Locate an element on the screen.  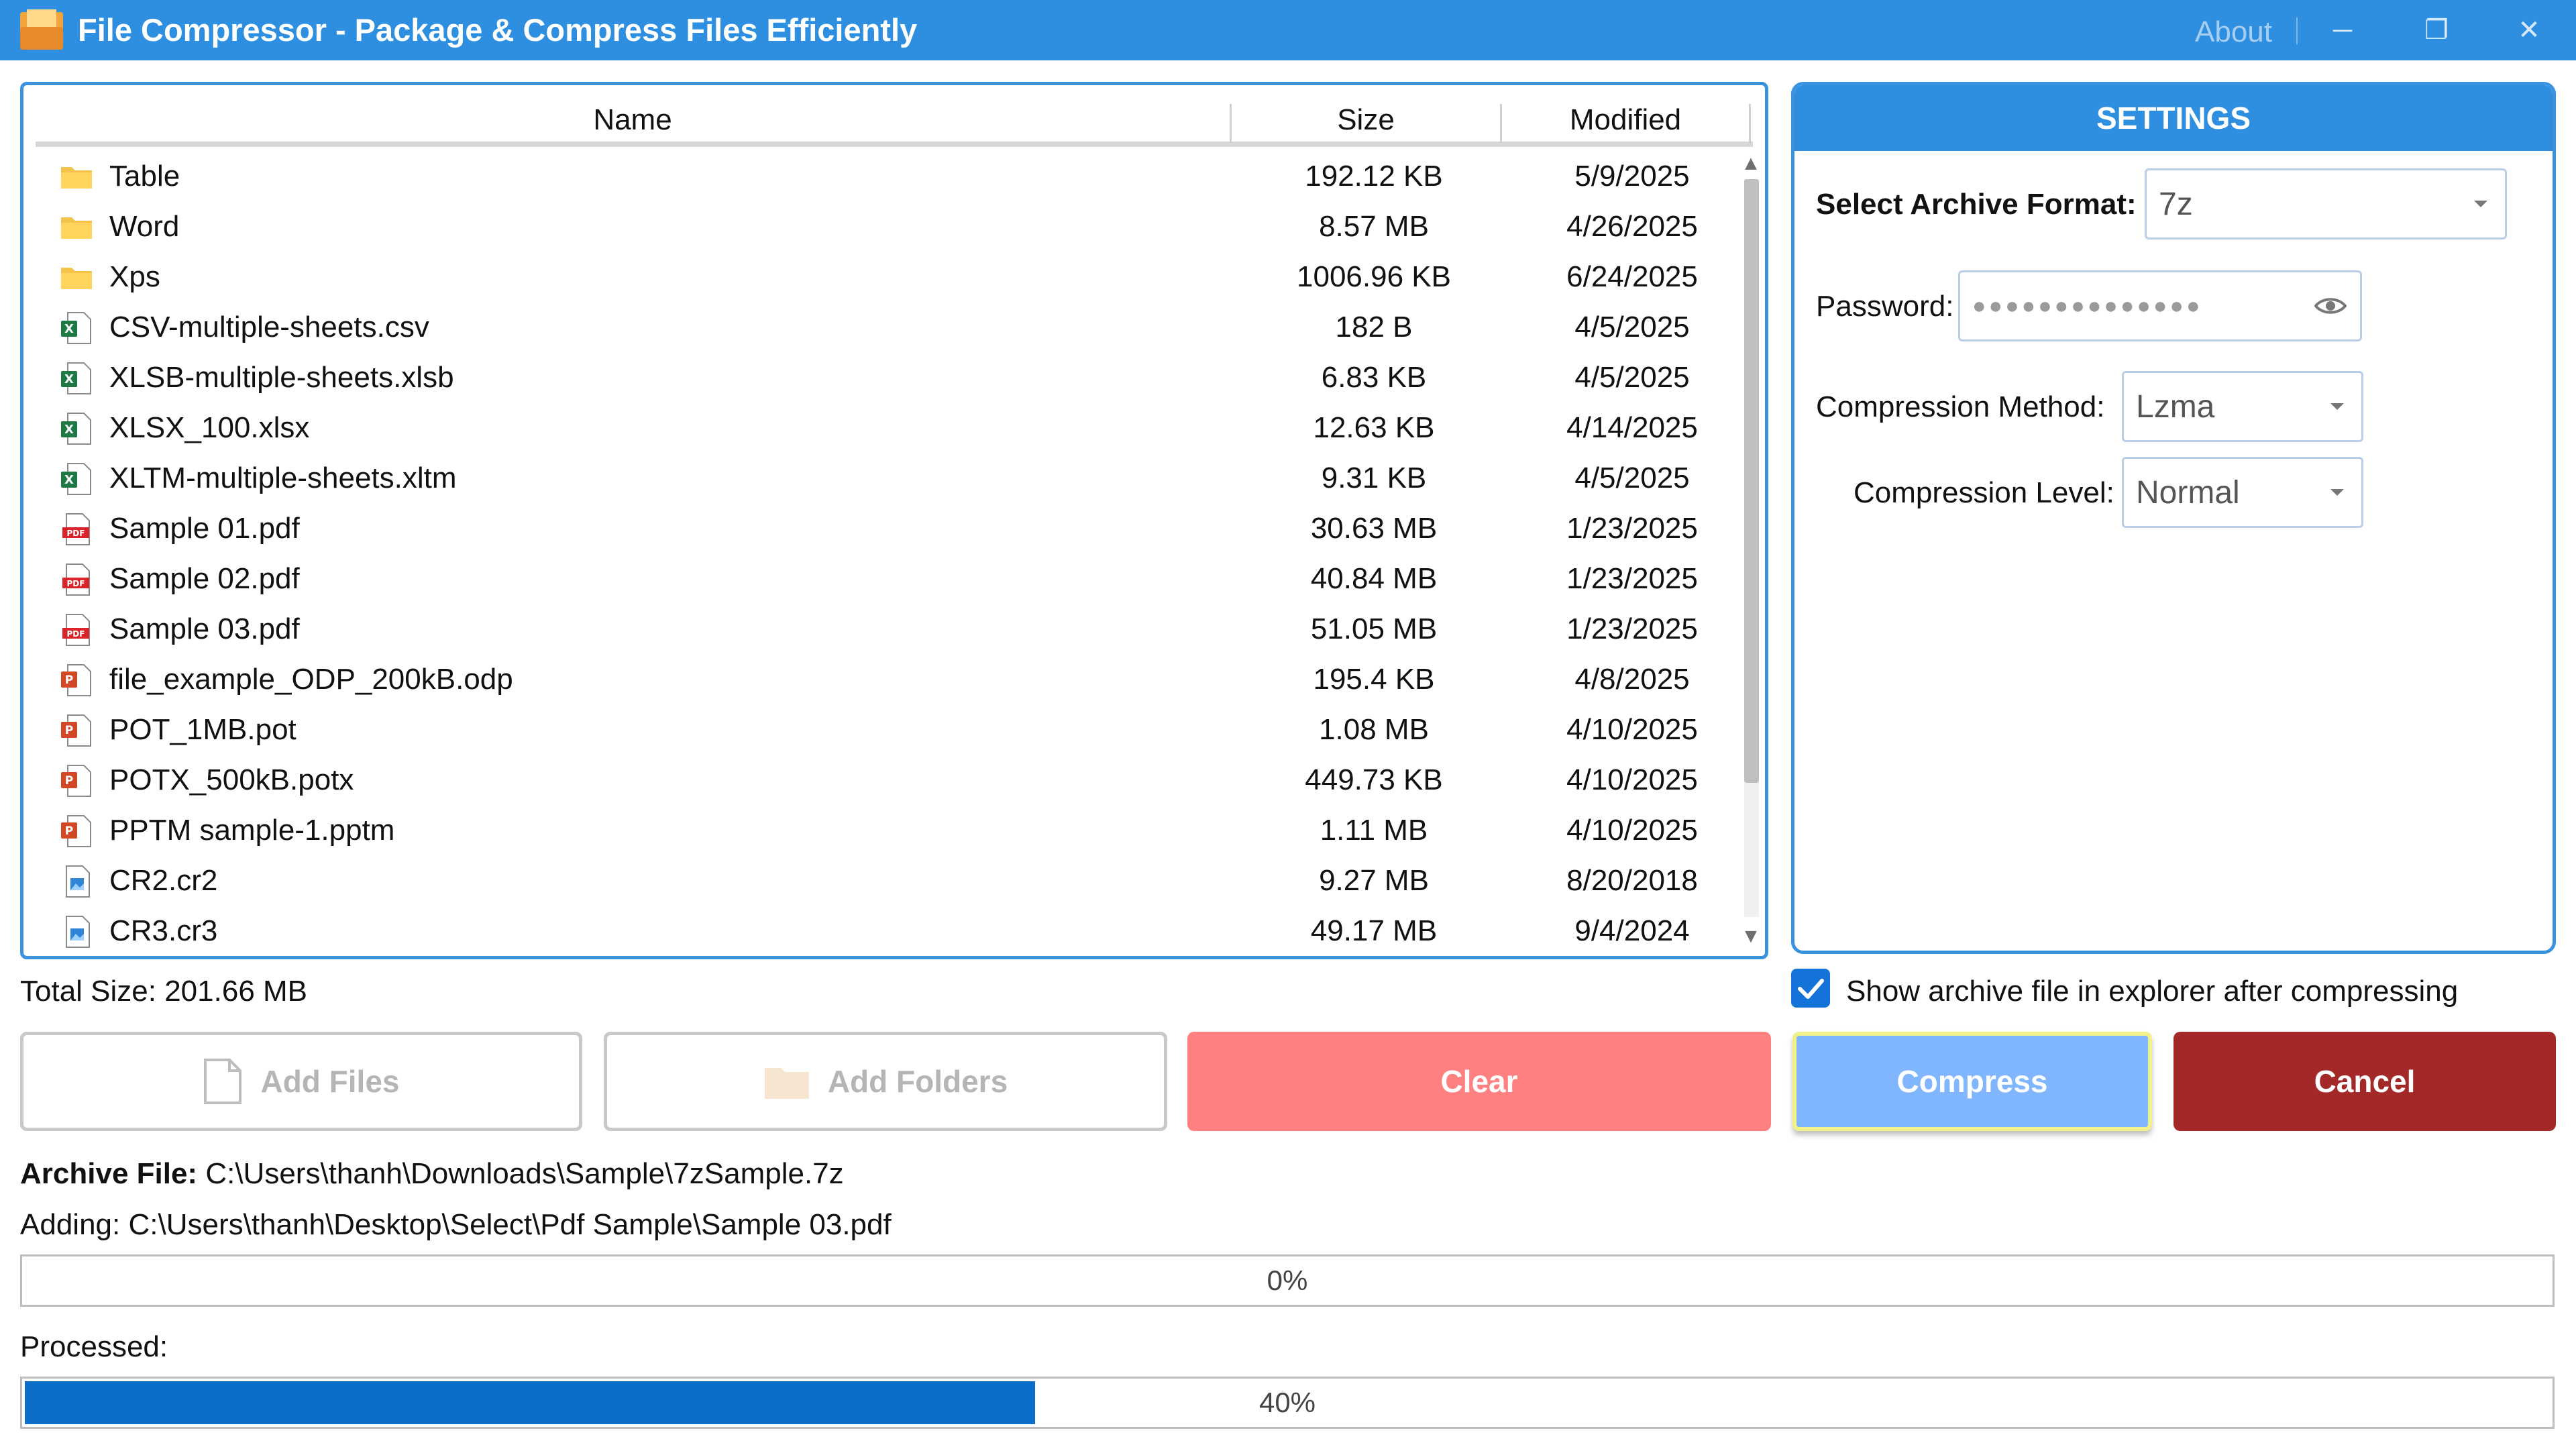
file-name: CSV-multiple-sheets.csv is located at coordinates (269, 327).